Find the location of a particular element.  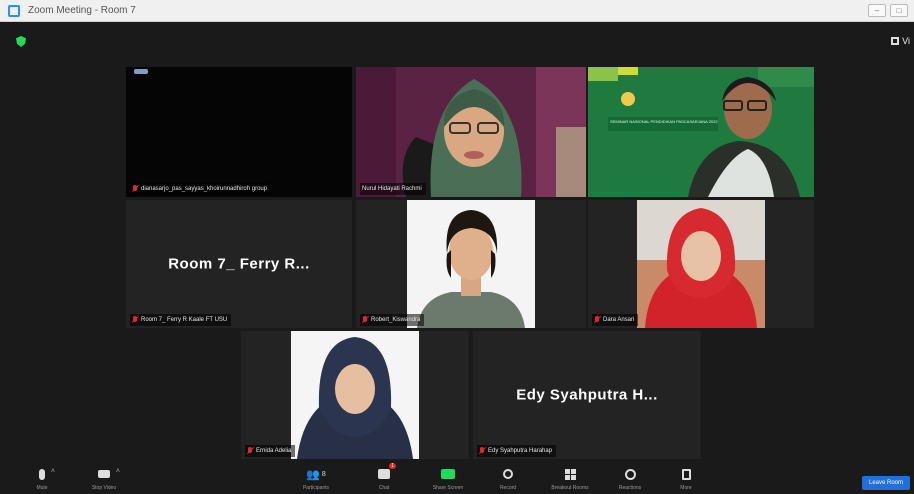

reactions-button: Reactions is located at coordinates (630, 478).